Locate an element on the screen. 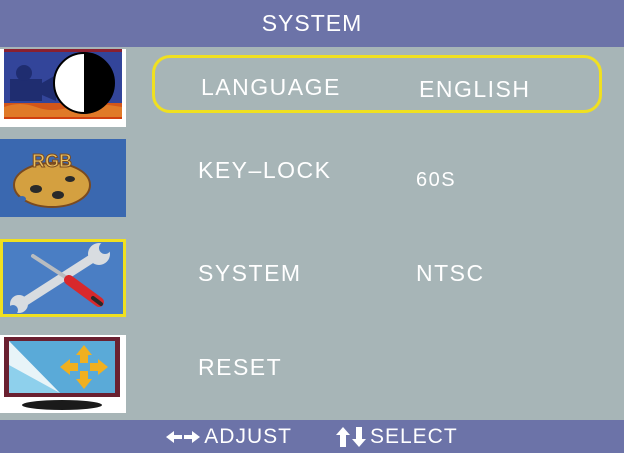 The height and width of the screenshot is (453, 624). rgb-palette-icon: RGB is located at coordinates (63, 178).